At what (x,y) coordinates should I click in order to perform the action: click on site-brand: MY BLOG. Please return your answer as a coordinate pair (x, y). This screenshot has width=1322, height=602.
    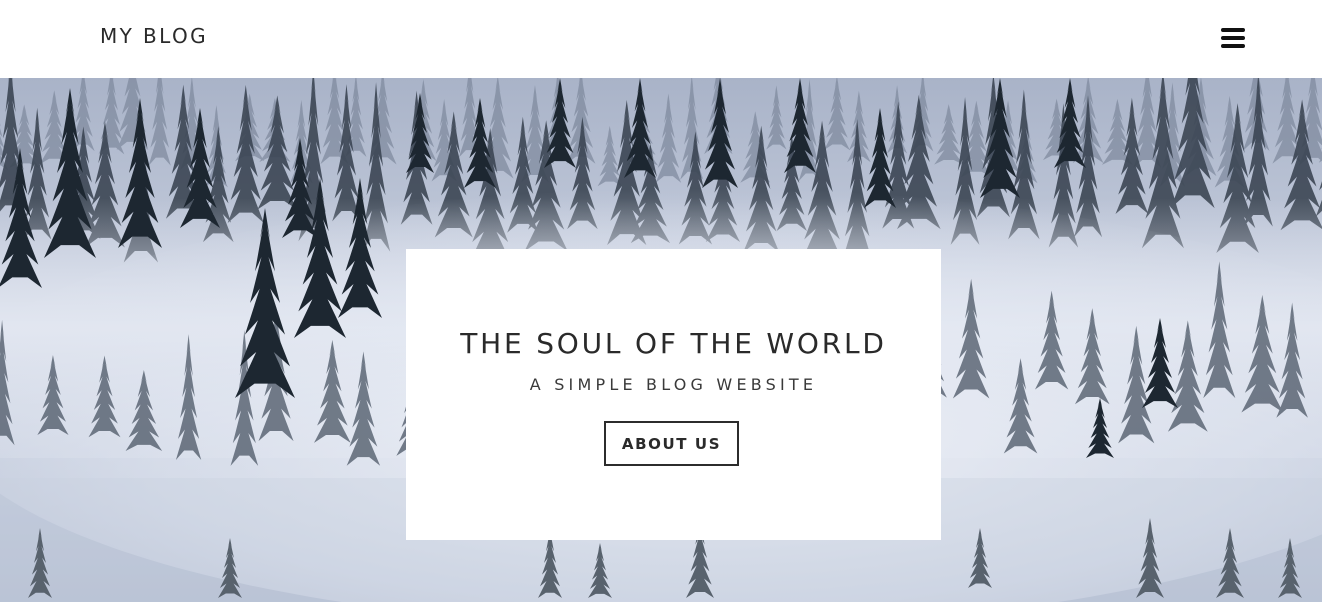
    Looking at the image, I should click on (154, 36).